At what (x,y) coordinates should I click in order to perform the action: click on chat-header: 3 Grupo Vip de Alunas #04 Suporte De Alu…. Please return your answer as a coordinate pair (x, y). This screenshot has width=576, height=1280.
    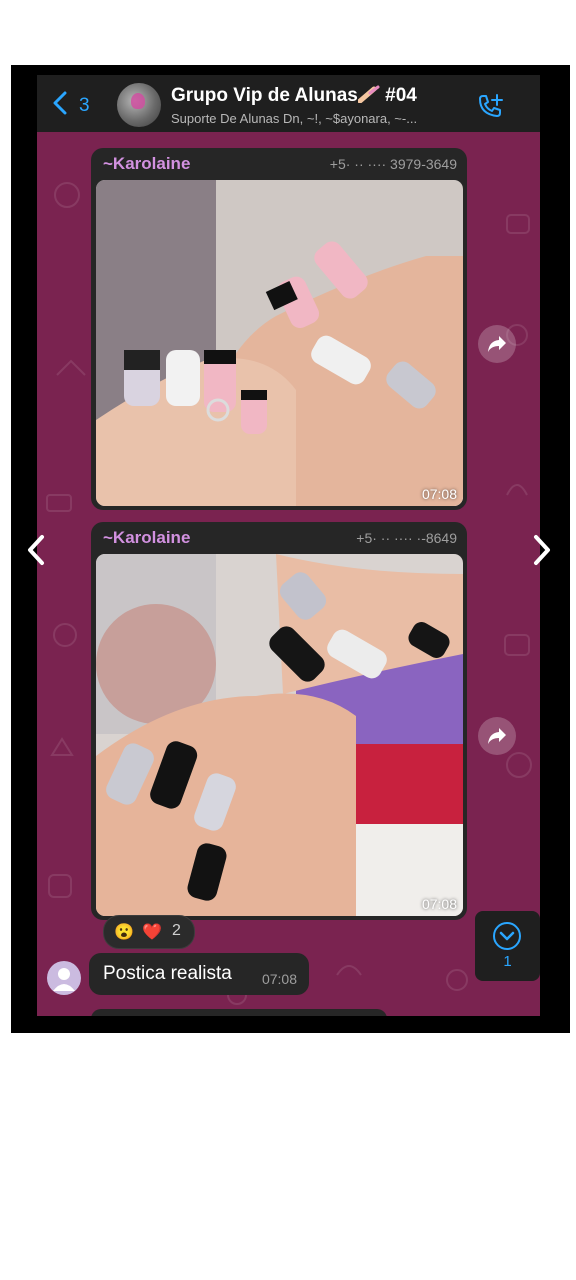
    Looking at the image, I should click on (288, 103).